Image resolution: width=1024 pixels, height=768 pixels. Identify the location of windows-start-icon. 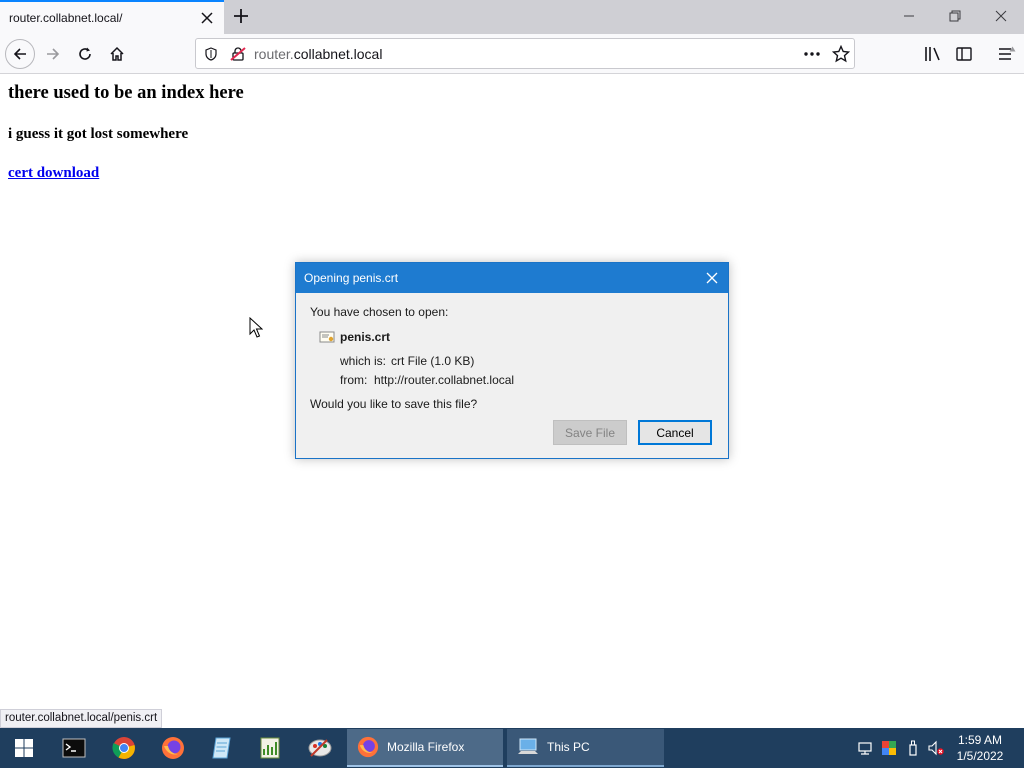
(24, 748).